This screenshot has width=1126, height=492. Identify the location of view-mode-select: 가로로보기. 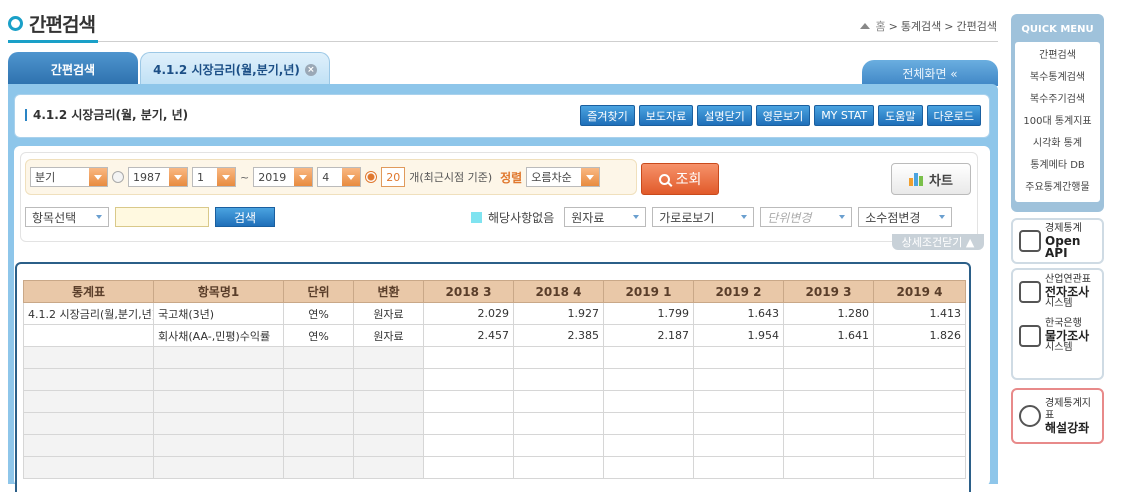
(703, 217).